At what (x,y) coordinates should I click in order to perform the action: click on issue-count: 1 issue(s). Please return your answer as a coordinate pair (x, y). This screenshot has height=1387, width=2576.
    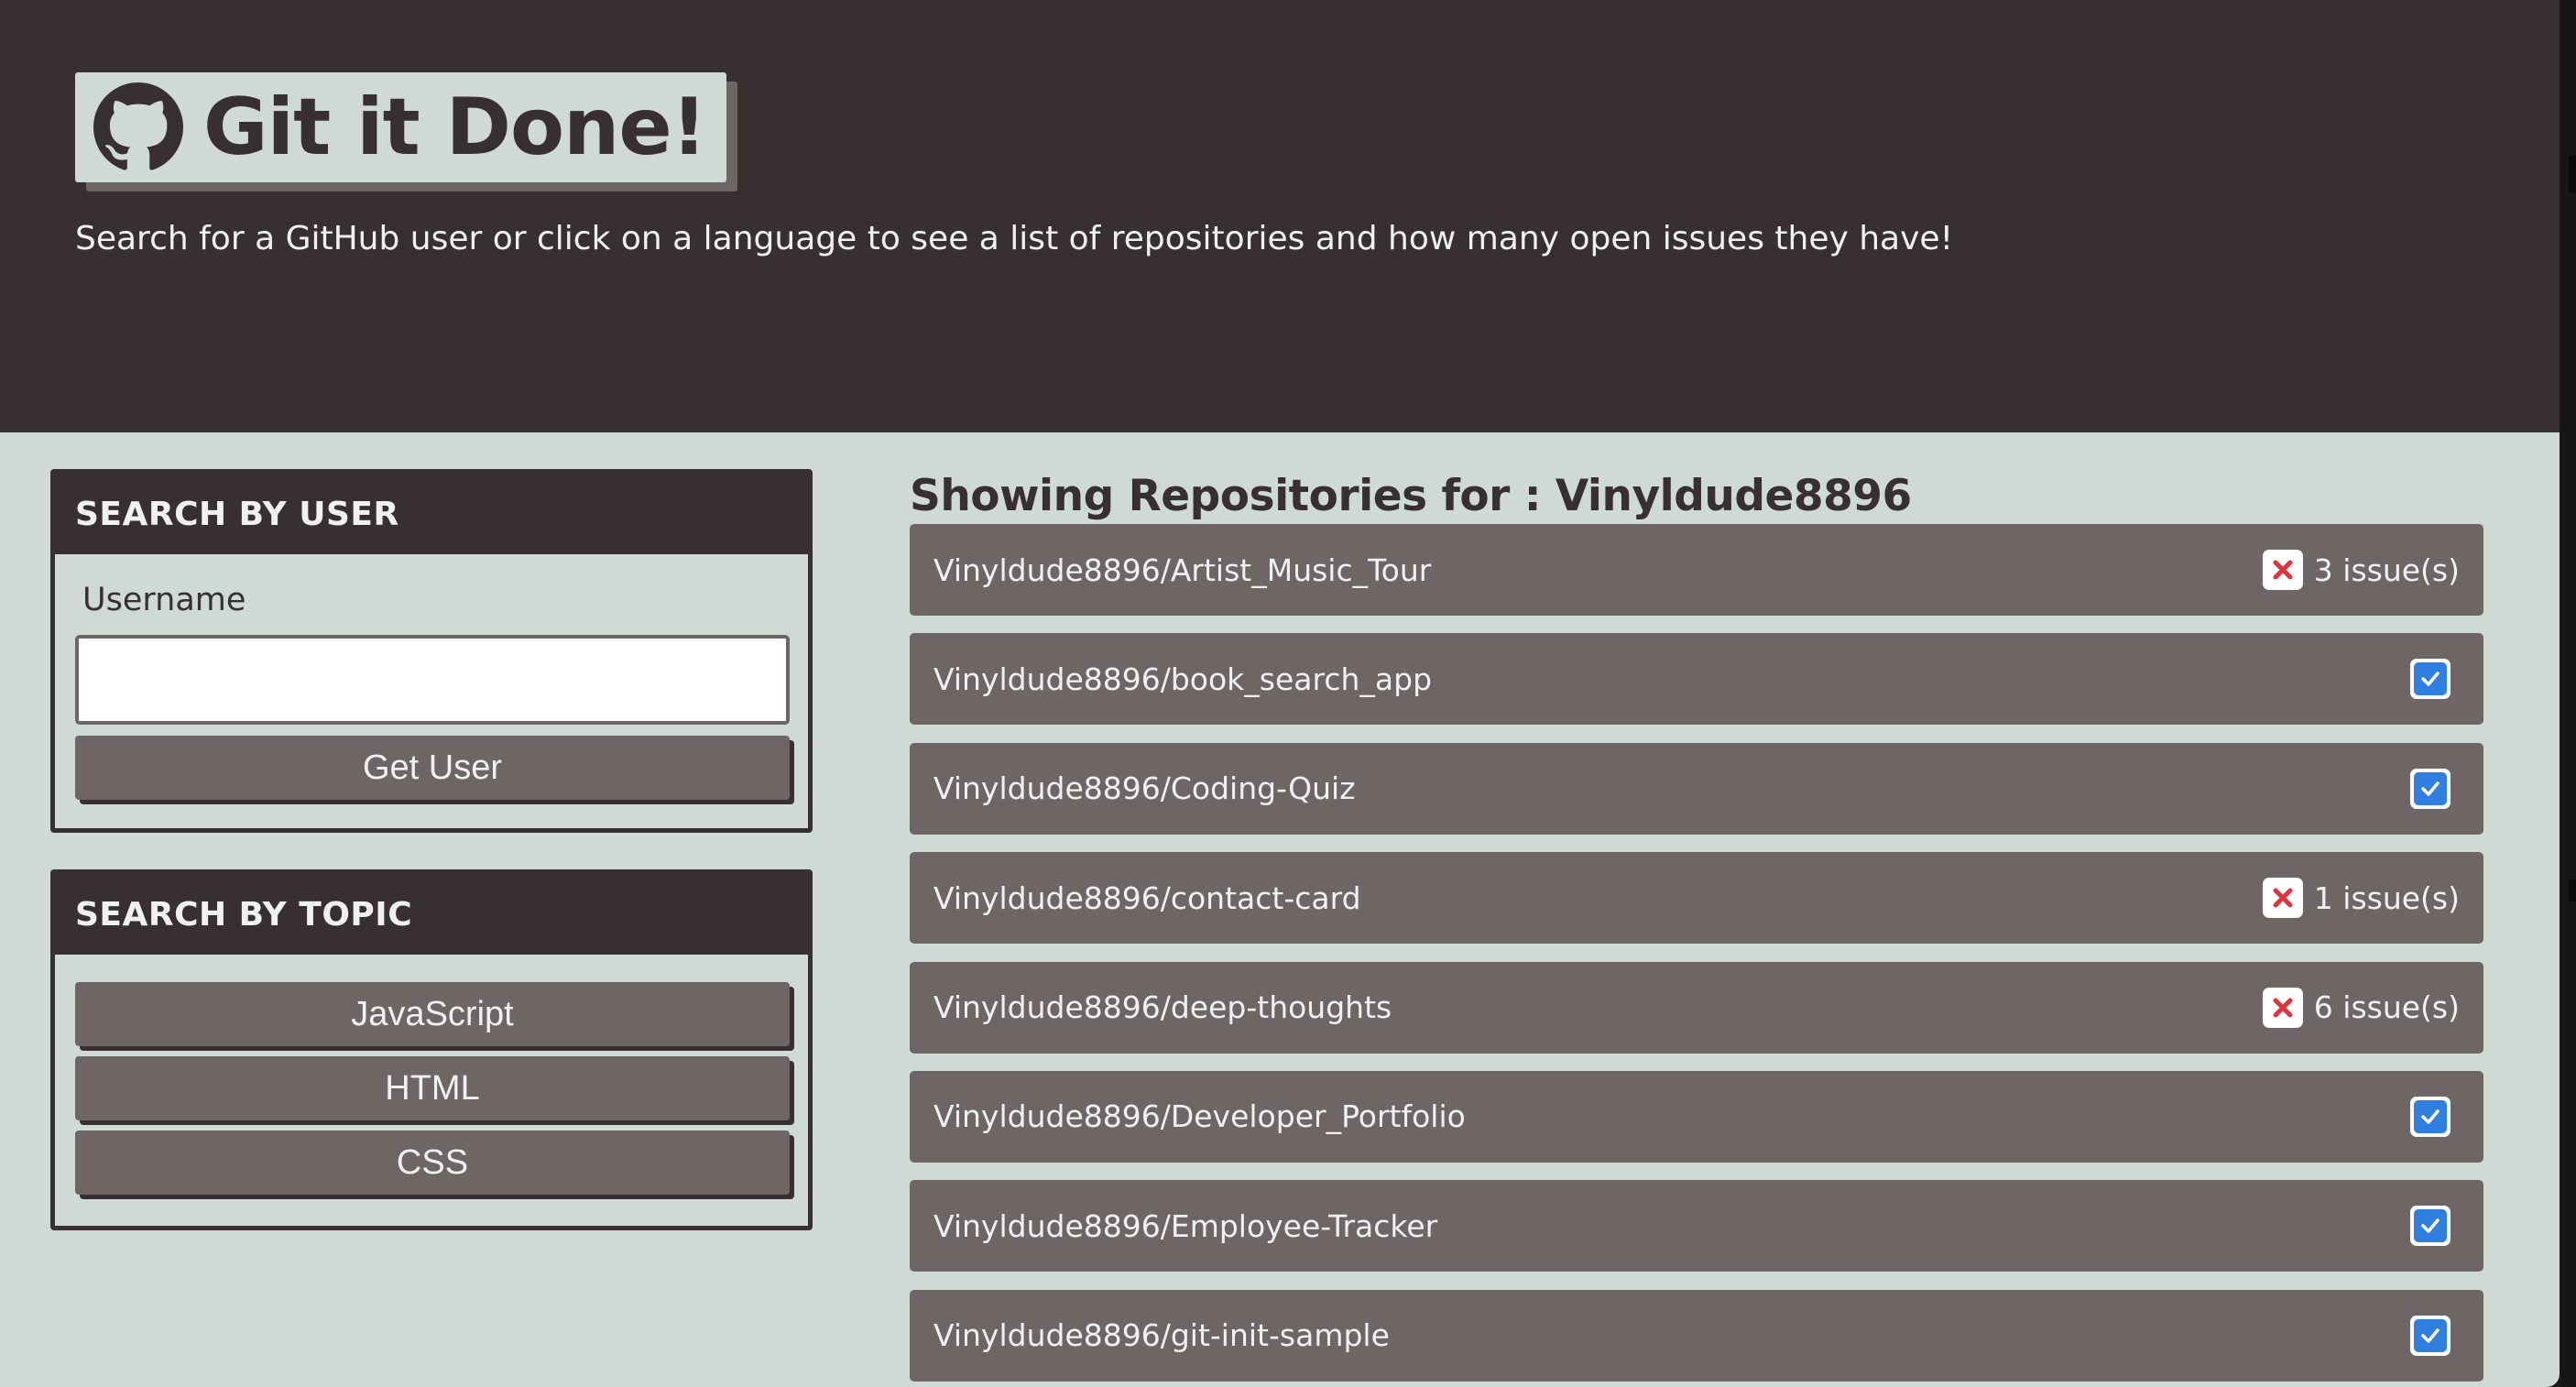
    Looking at the image, I should click on (2387, 897).